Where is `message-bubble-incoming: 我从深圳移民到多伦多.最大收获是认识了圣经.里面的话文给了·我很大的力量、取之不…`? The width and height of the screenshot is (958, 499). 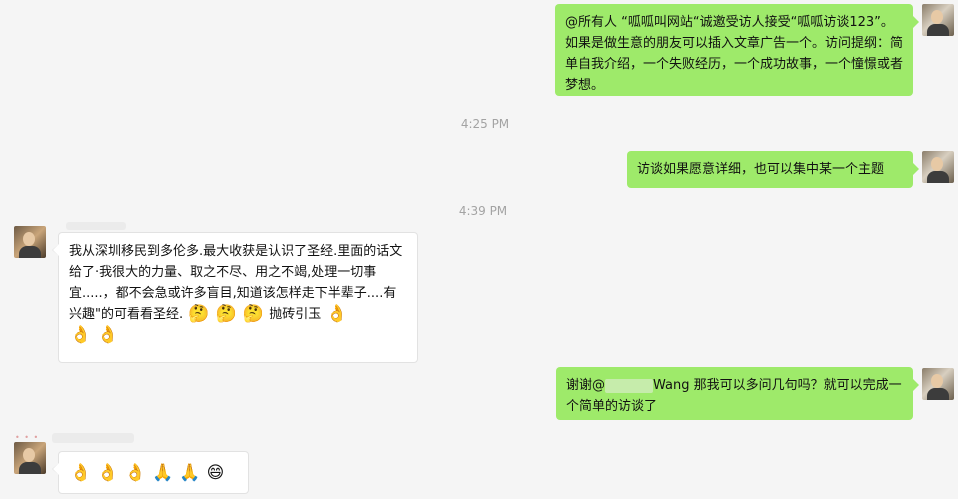 message-bubble-incoming: 我从深圳移民到多伦多.最大收获是认识了圣经.里面的话文给了·我很大的力量、取之不… is located at coordinates (235, 297).